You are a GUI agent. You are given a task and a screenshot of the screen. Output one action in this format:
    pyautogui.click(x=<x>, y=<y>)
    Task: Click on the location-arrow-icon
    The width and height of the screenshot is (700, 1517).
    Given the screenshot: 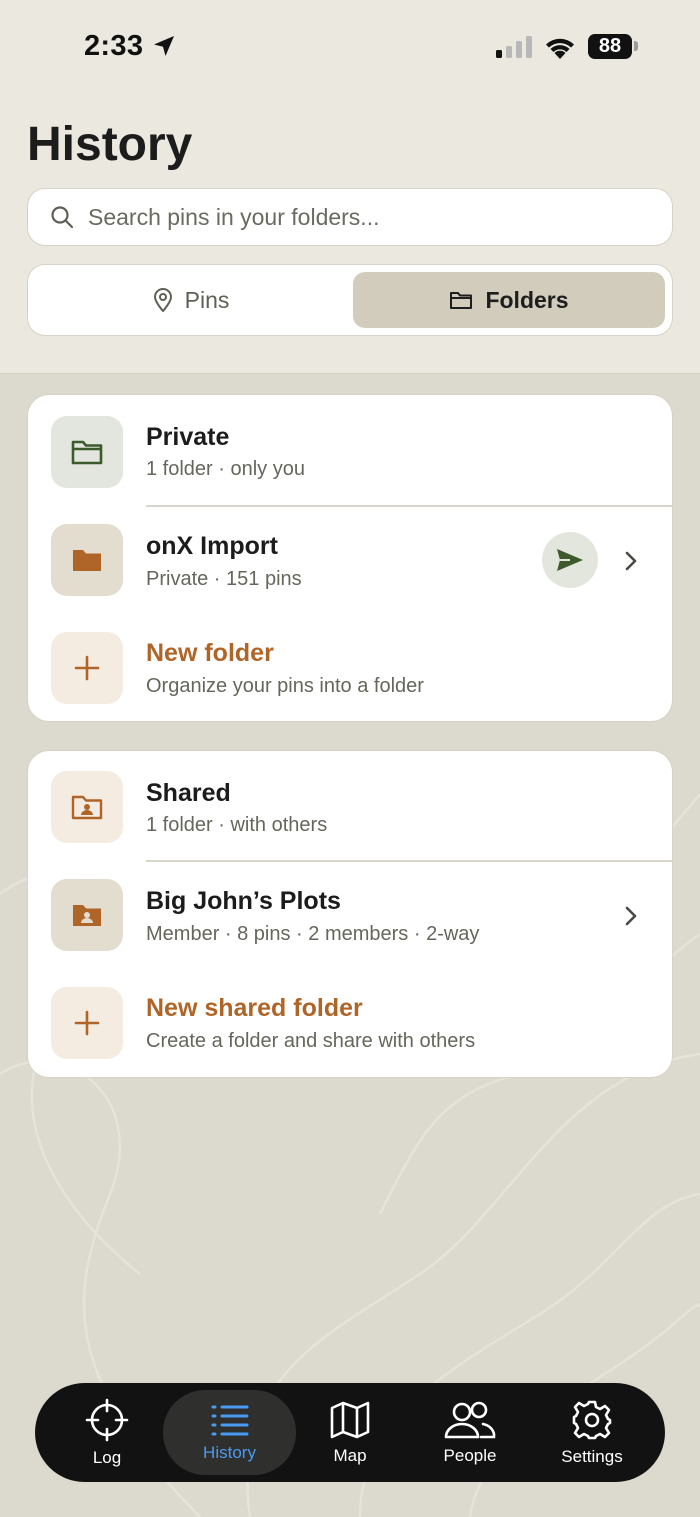 What is the action you would take?
    pyautogui.click(x=164, y=46)
    